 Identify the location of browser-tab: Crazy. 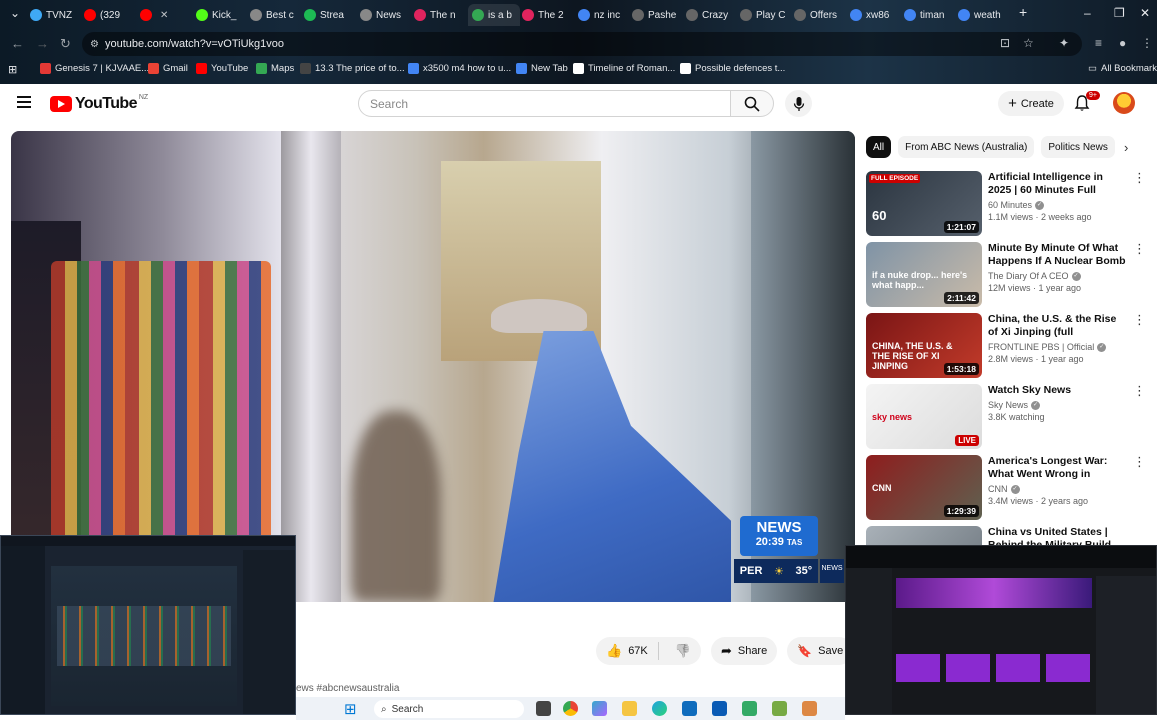
(712, 15).